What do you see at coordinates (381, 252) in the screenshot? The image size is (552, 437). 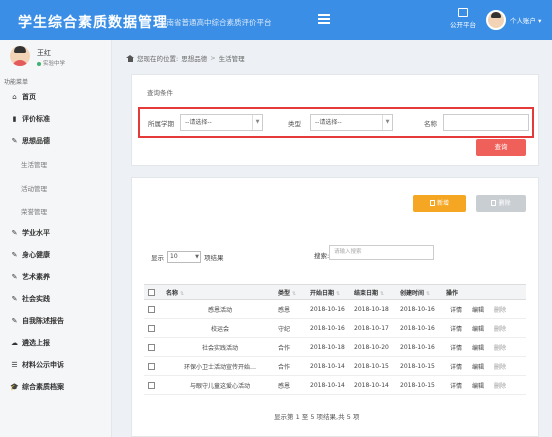 I see `search-input: 请输入搜索` at bounding box center [381, 252].